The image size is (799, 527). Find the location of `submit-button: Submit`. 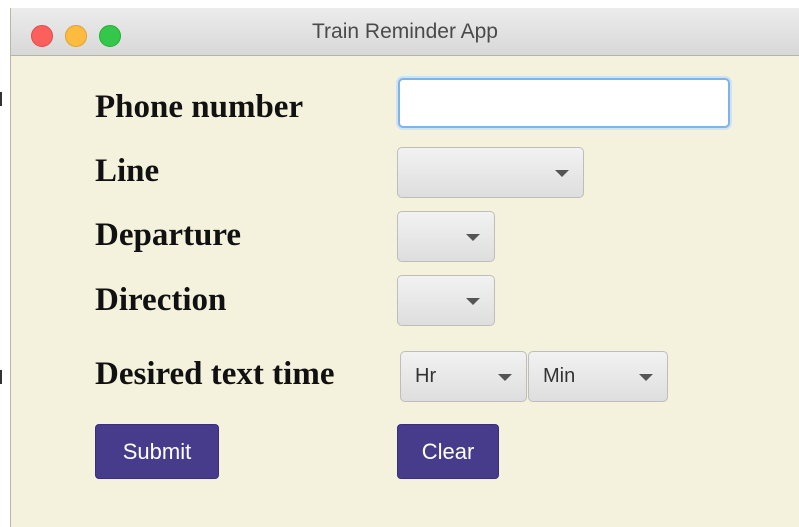

submit-button: Submit is located at coordinates (157, 451).